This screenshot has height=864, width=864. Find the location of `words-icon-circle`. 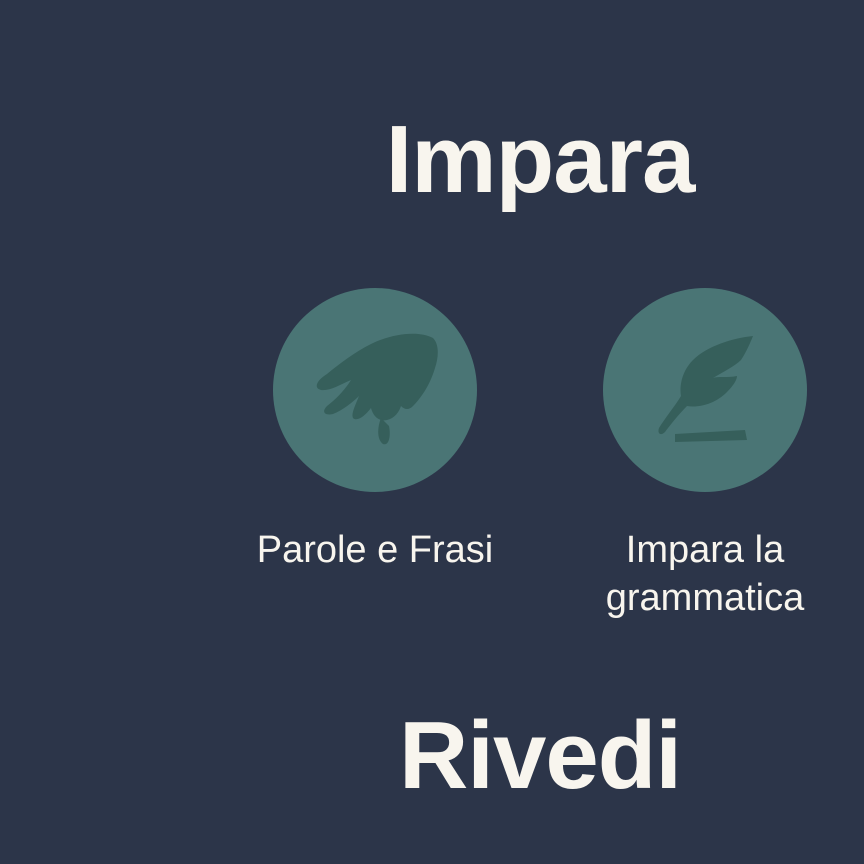

words-icon-circle is located at coordinates (375, 390).